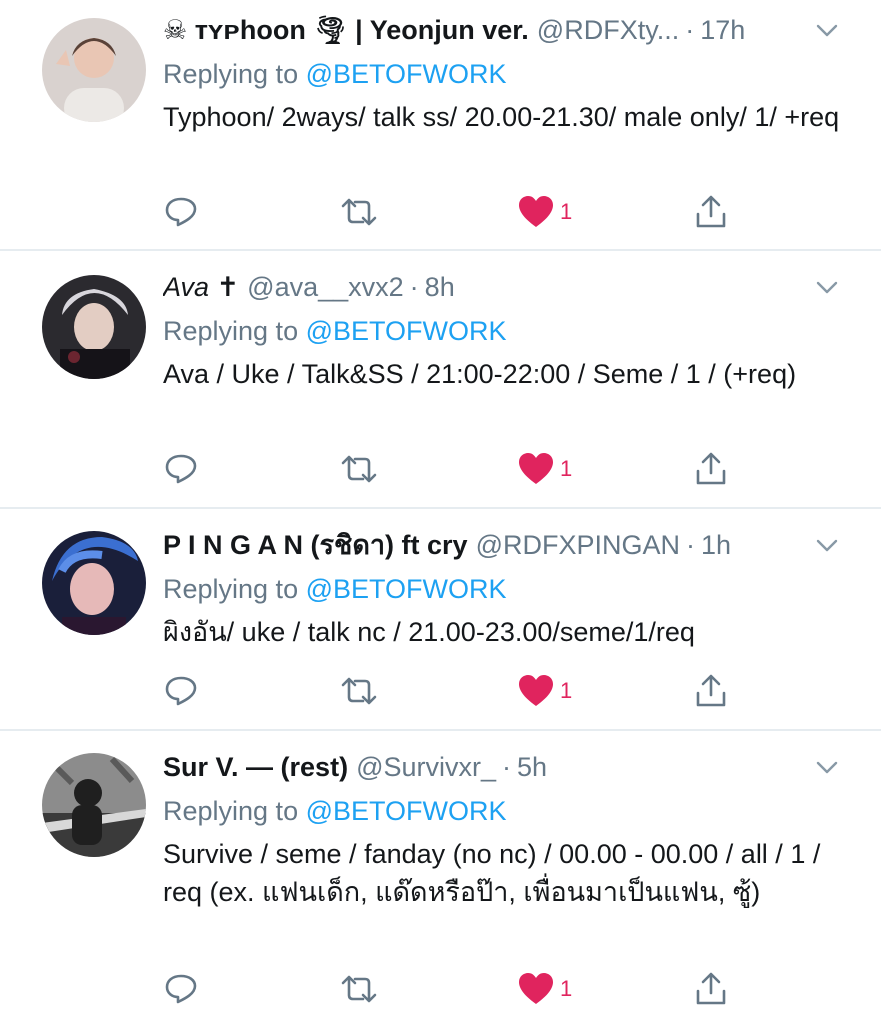  I want to click on timestamp: 17h, so click(722, 30).